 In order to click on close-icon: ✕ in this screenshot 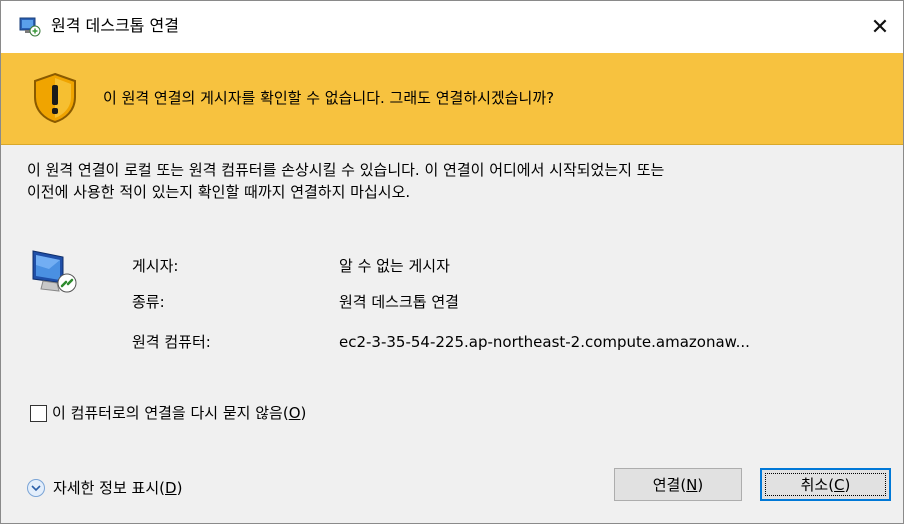, I will do `click(880, 27)`.